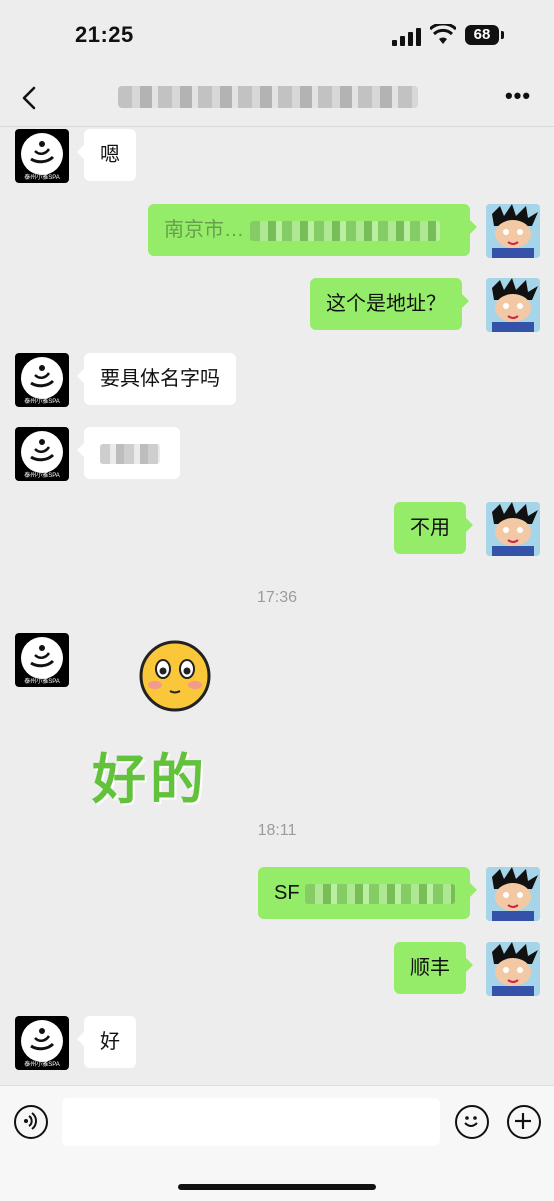  I want to click on message-bubble: SF, so click(367, 893).